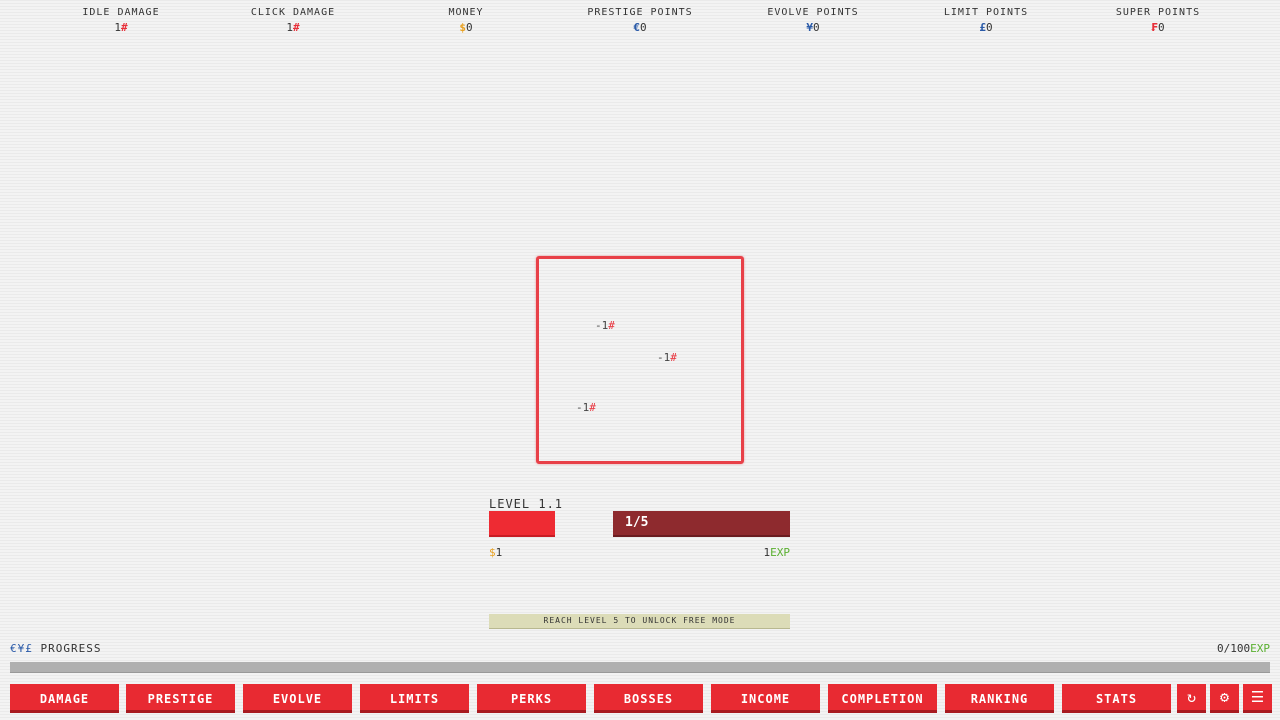 The width and height of the screenshot is (1280, 720). I want to click on reward-money: $1, so click(496, 552).